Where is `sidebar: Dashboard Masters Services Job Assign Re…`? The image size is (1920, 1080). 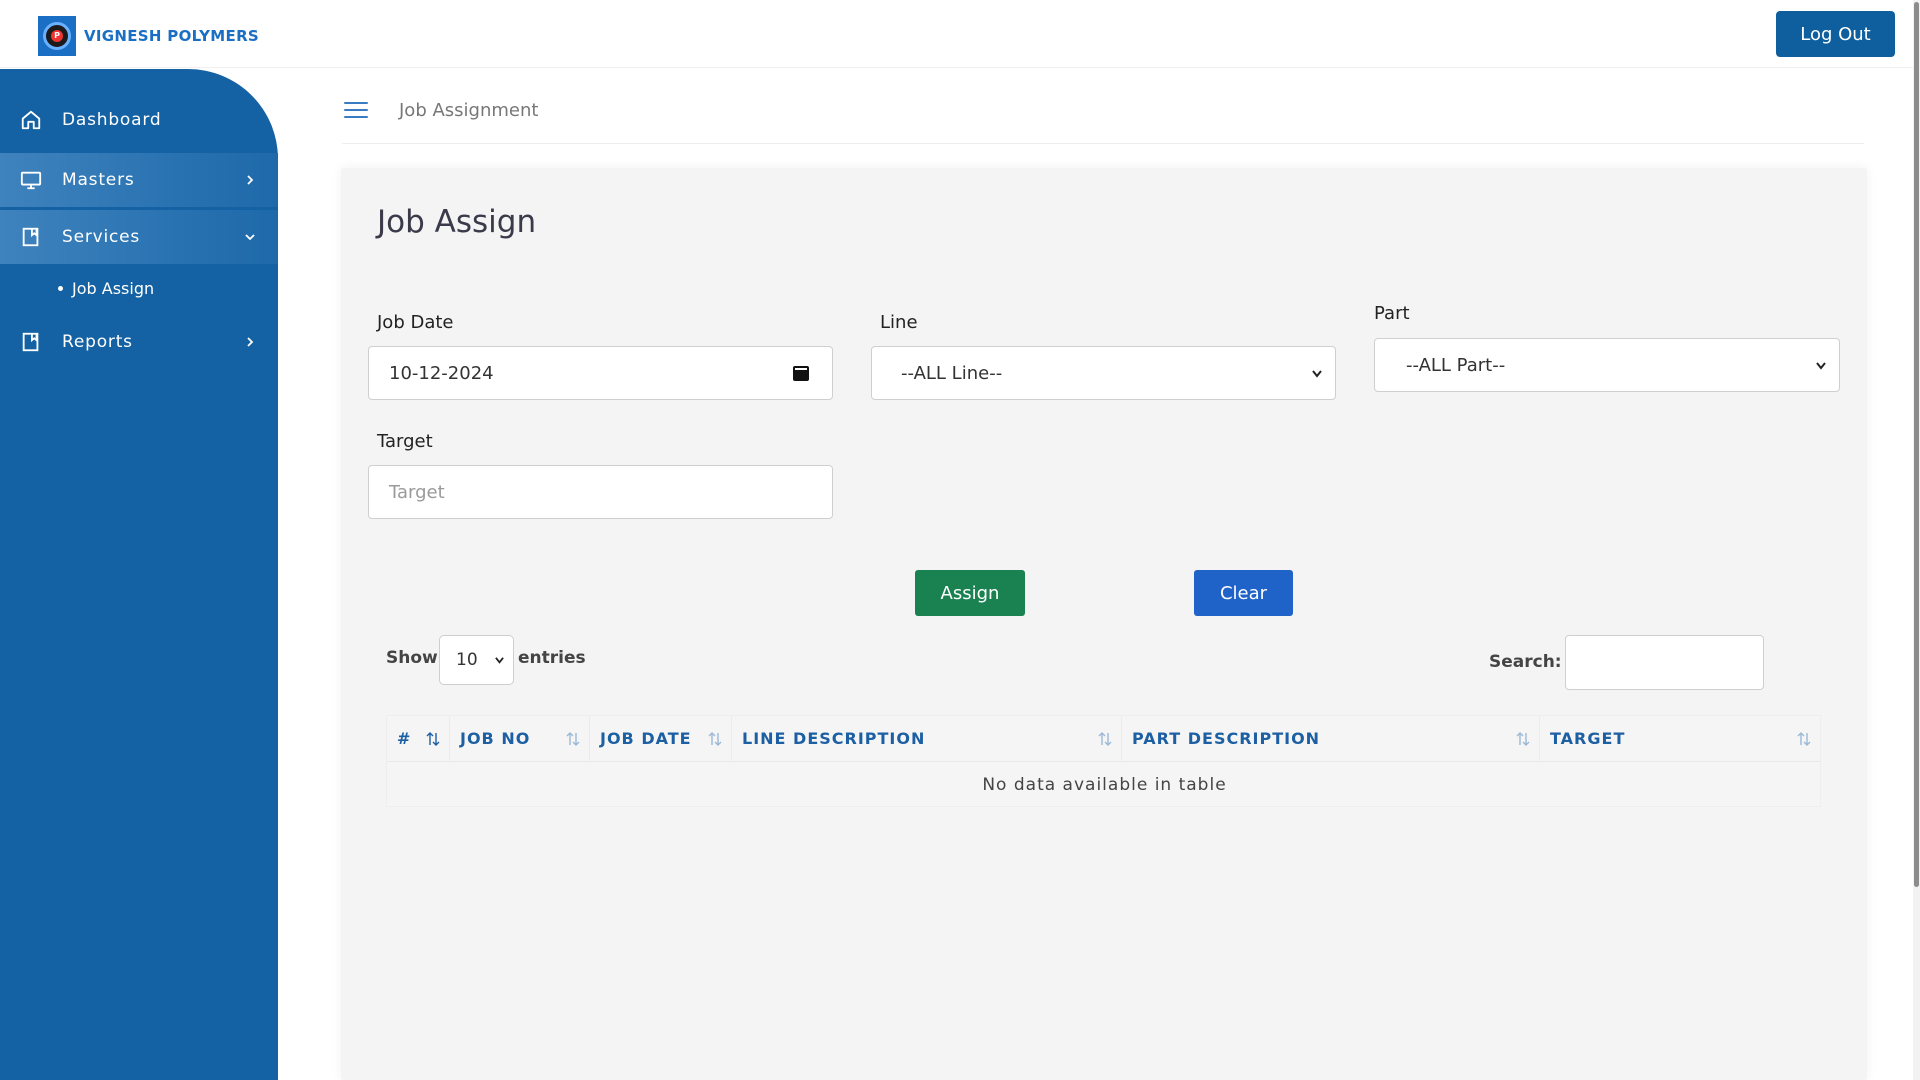
sidebar: Dashboard Masters Services Job Assign Re… is located at coordinates (139, 574).